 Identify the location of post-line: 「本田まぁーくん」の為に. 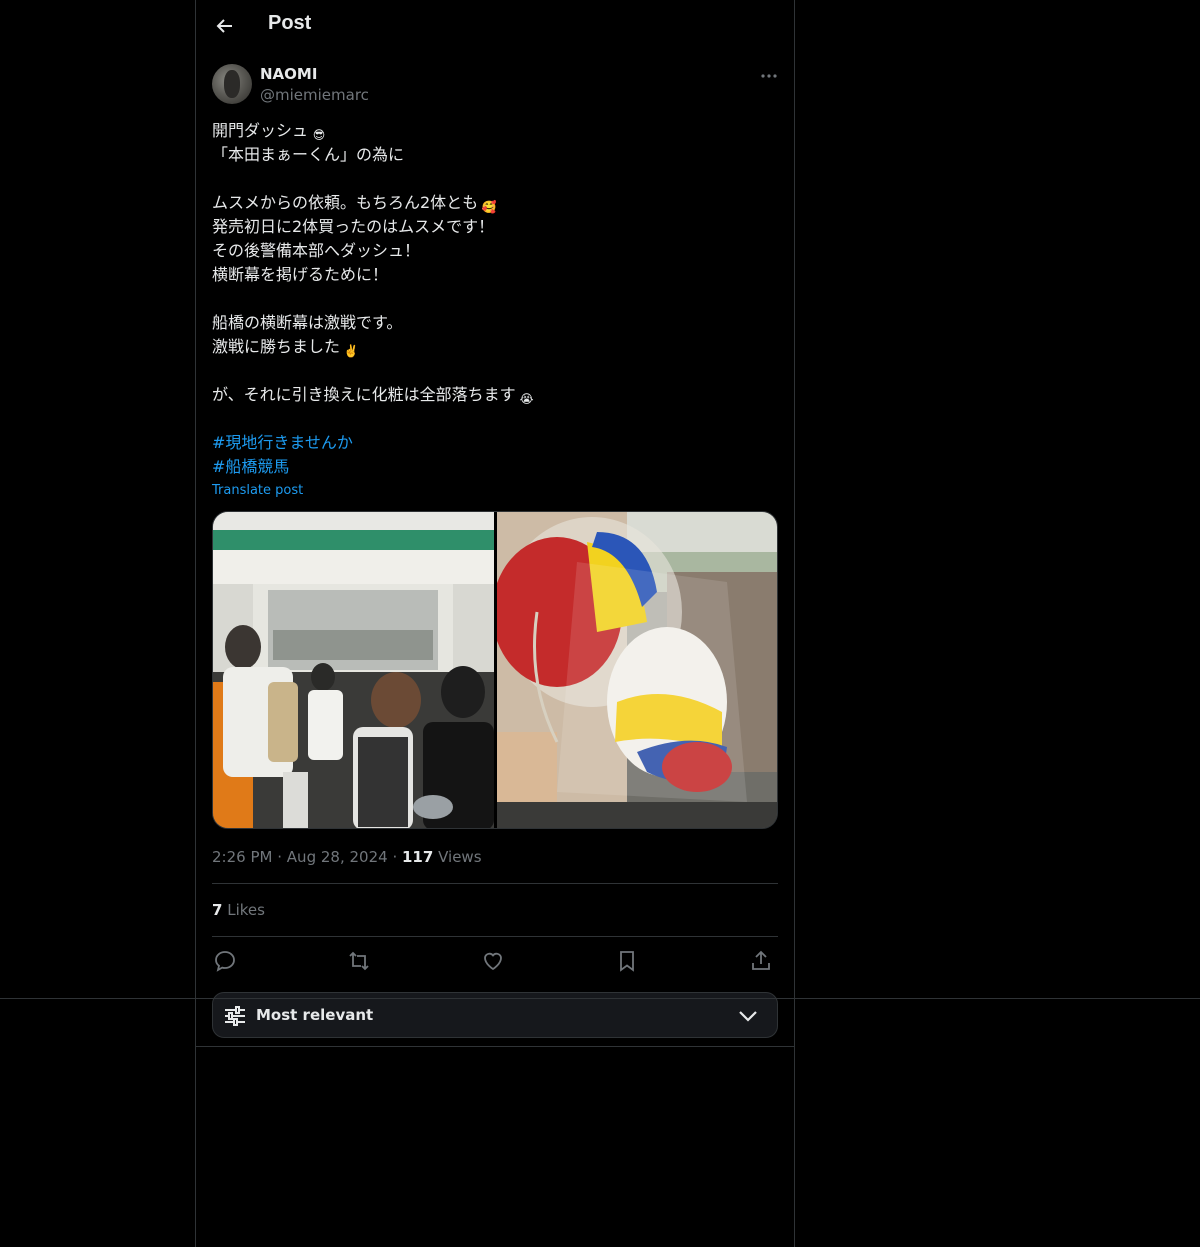
(308, 154).